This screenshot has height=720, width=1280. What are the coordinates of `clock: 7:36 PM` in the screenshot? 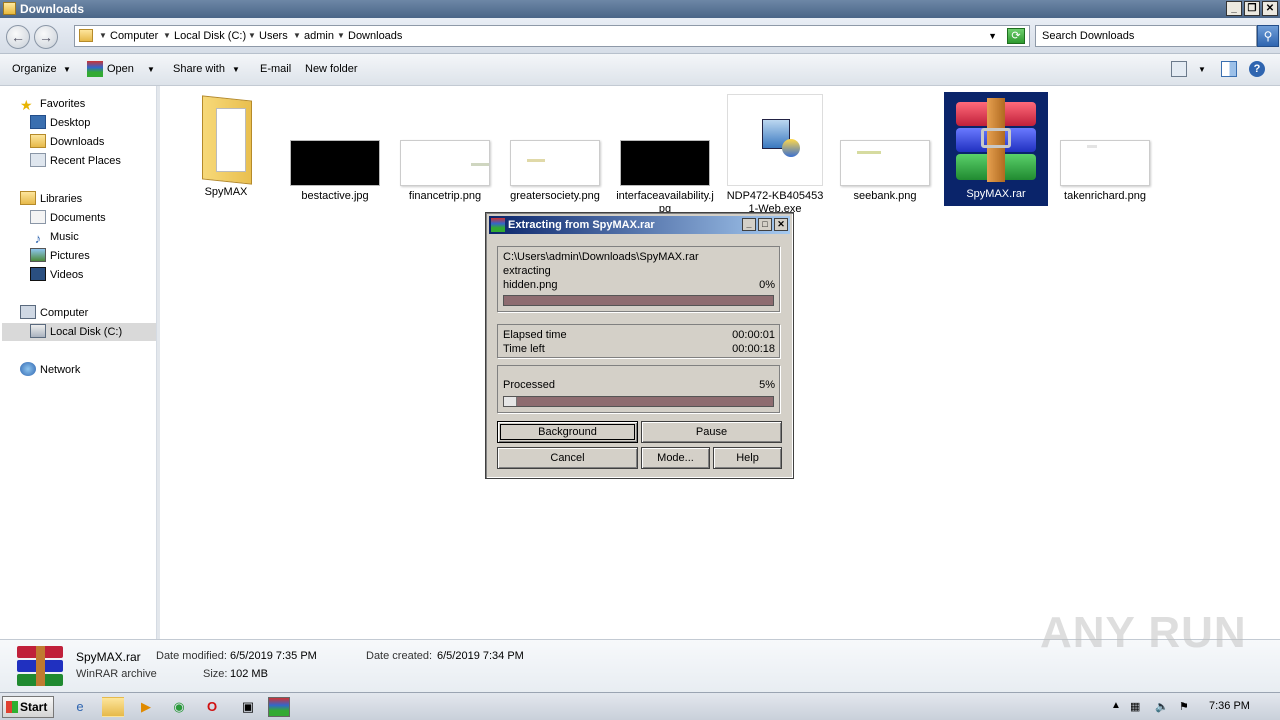 It's located at (1229, 706).